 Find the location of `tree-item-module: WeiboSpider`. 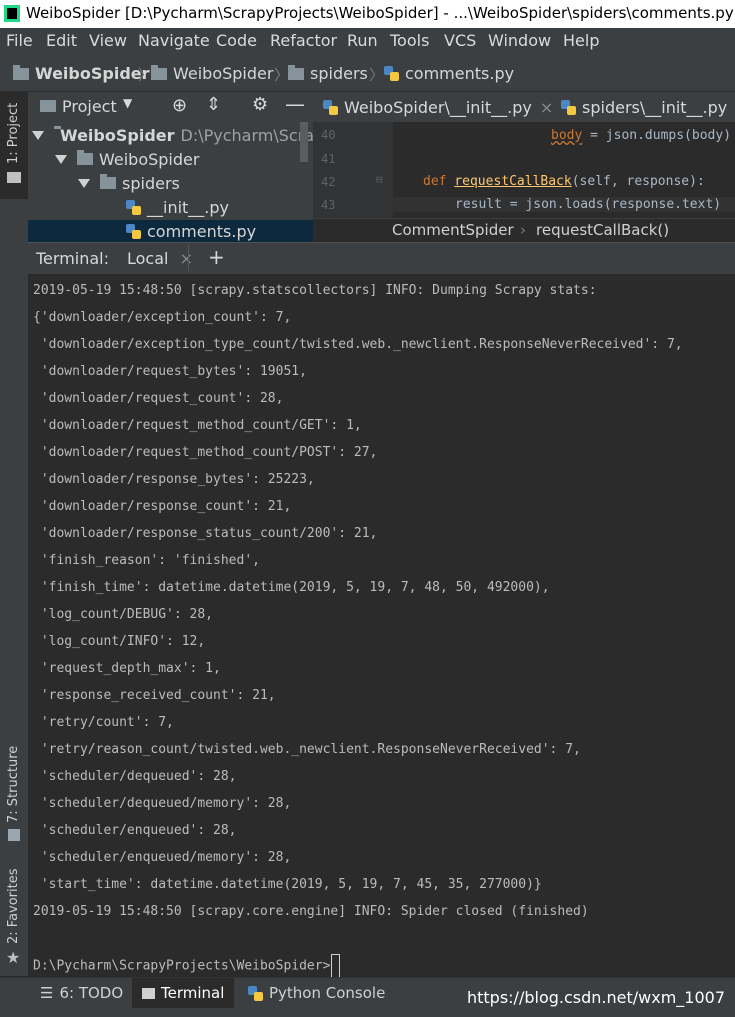

tree-item-module: WeiboSpider is located at coordinates (127, 159).